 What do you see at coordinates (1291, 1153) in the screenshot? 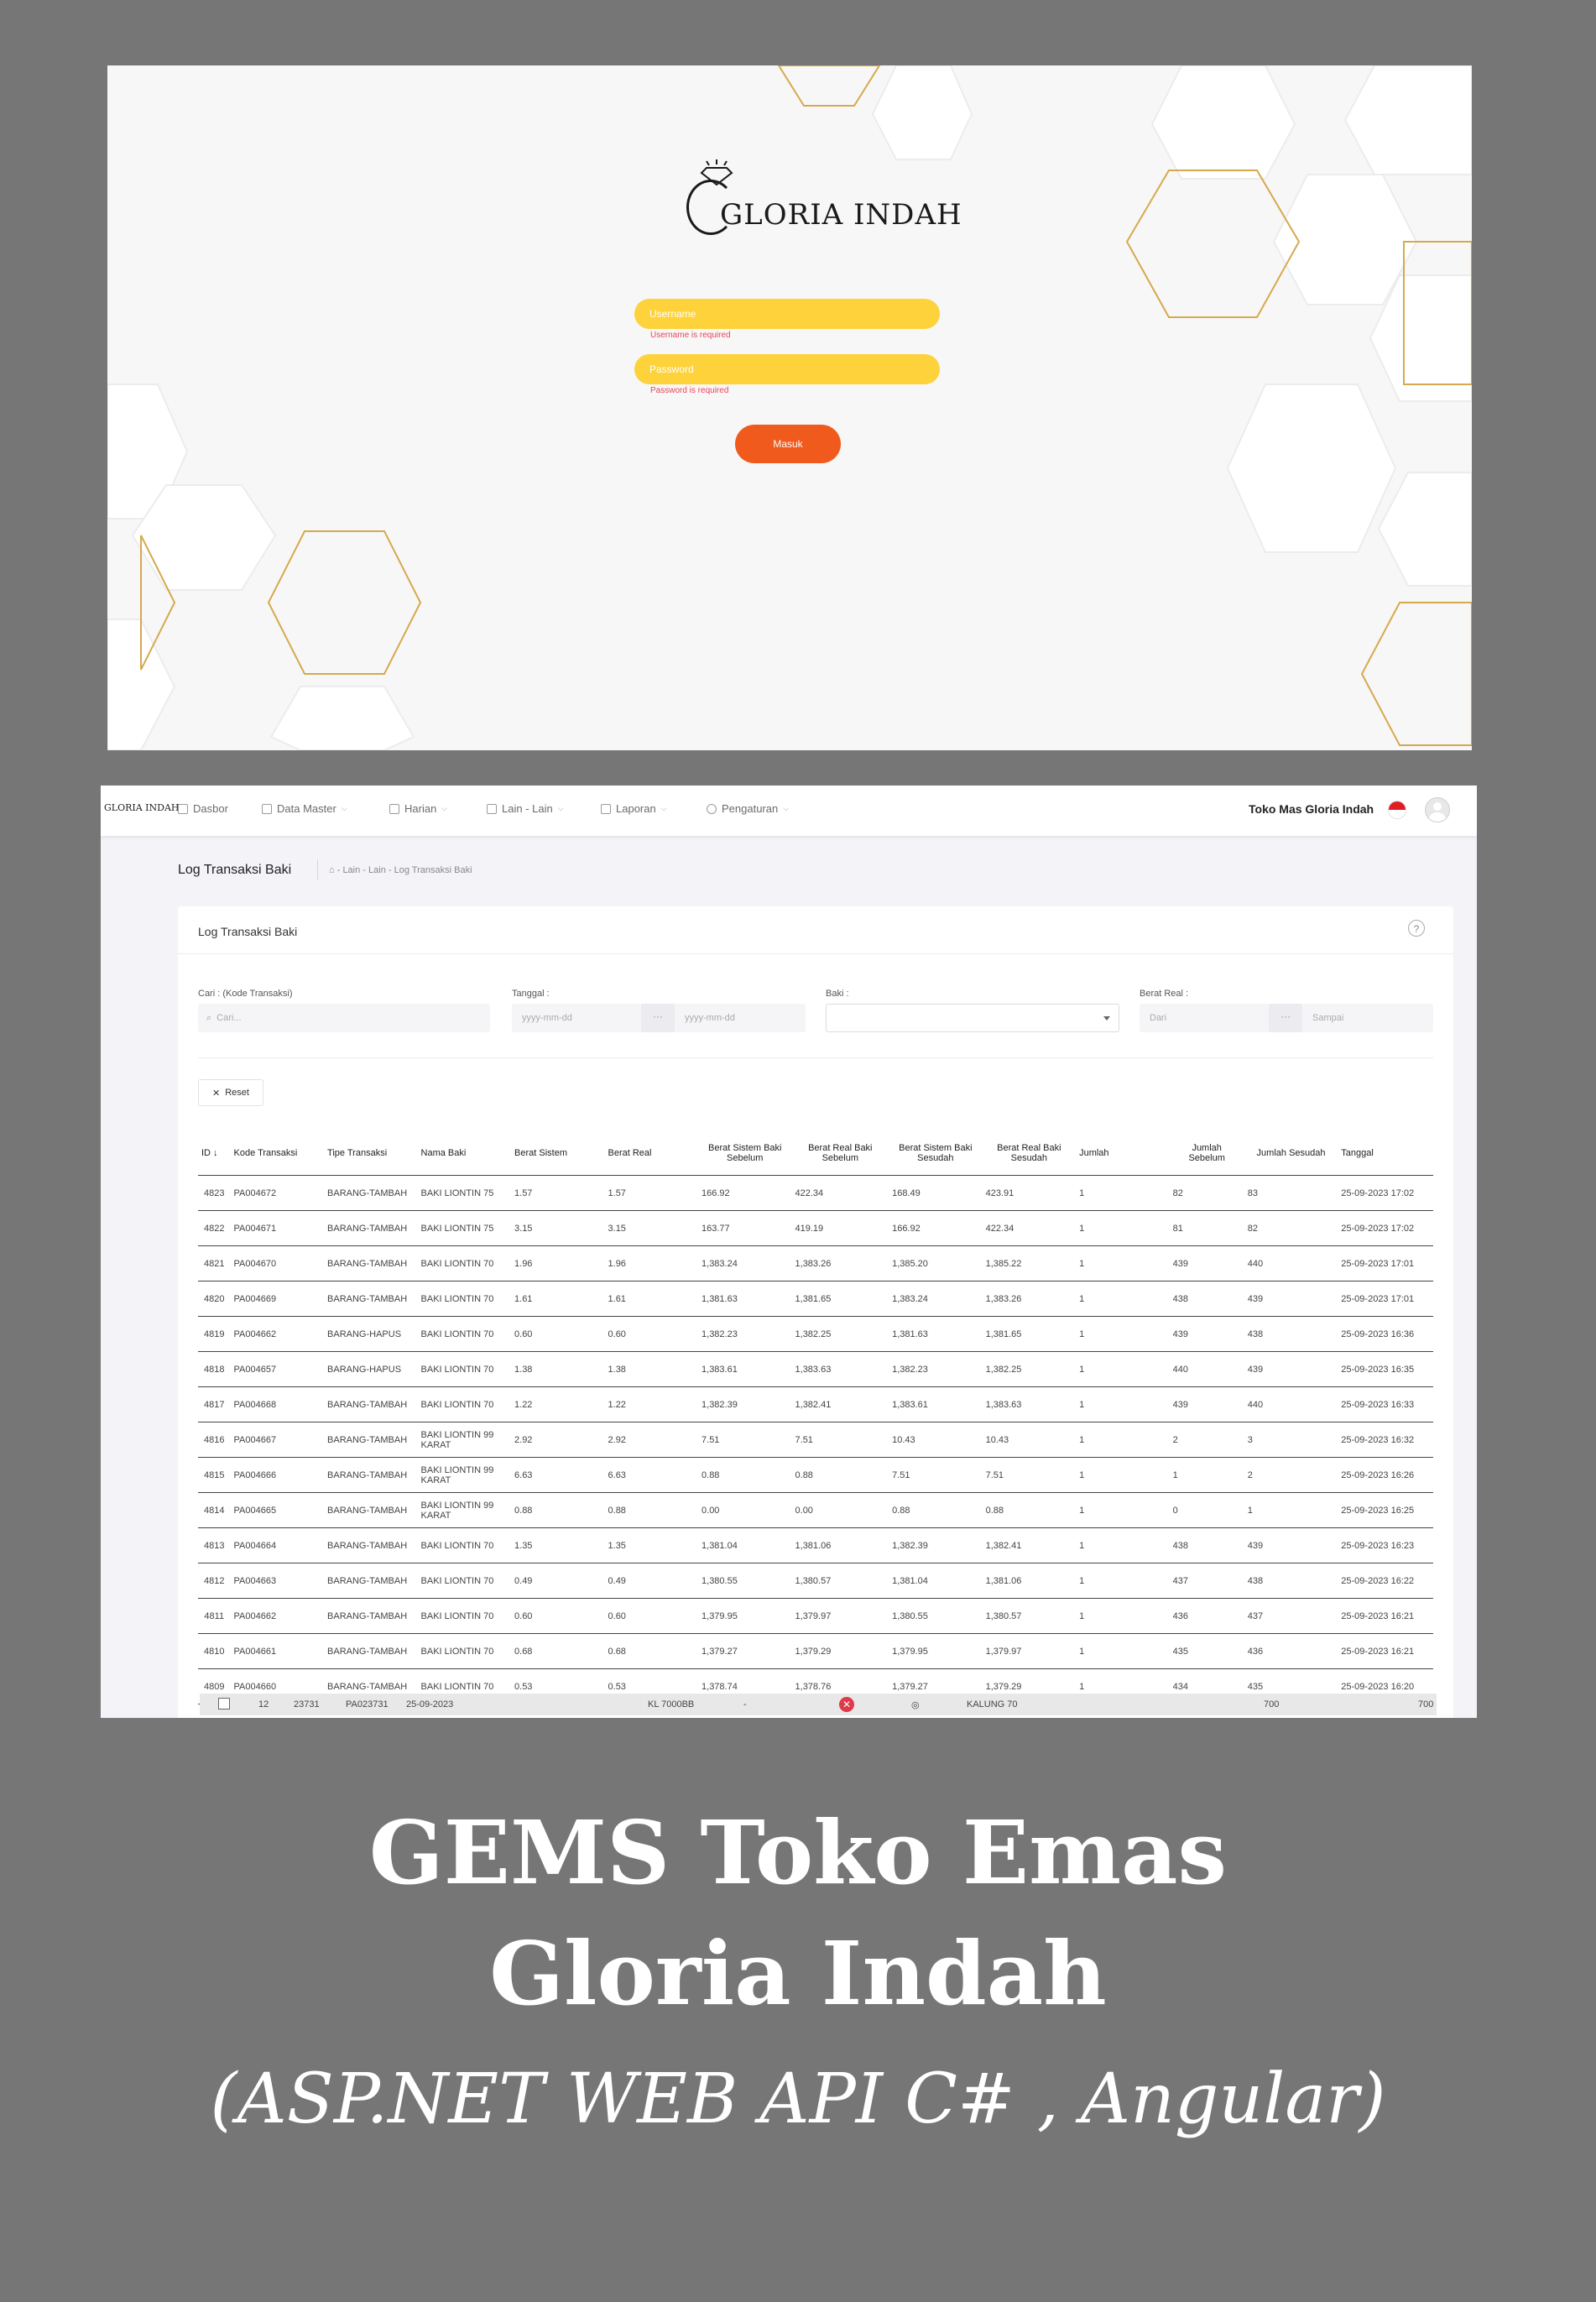
I see `column-header: Jumlah Sesudah` at bounding box center [1291, 1153].